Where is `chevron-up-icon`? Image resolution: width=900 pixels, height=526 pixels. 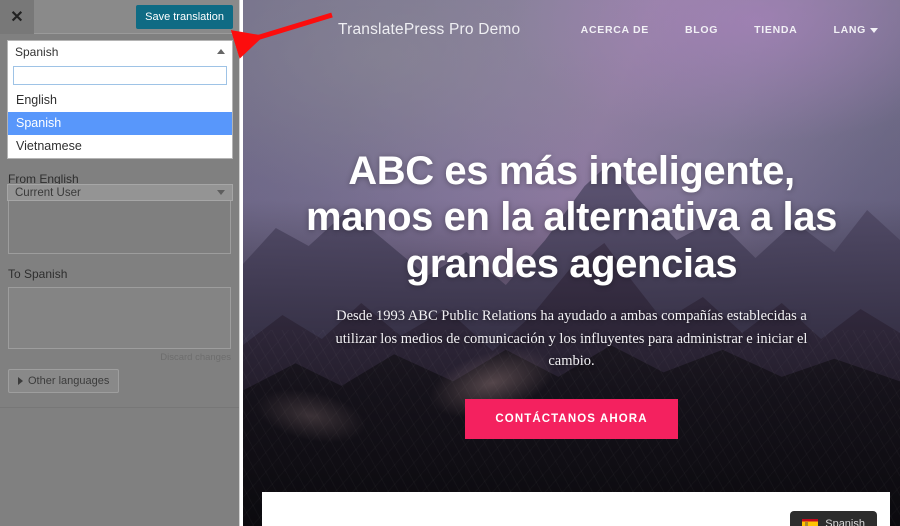 chevron-up-icon is located at coordinates (221, 51).